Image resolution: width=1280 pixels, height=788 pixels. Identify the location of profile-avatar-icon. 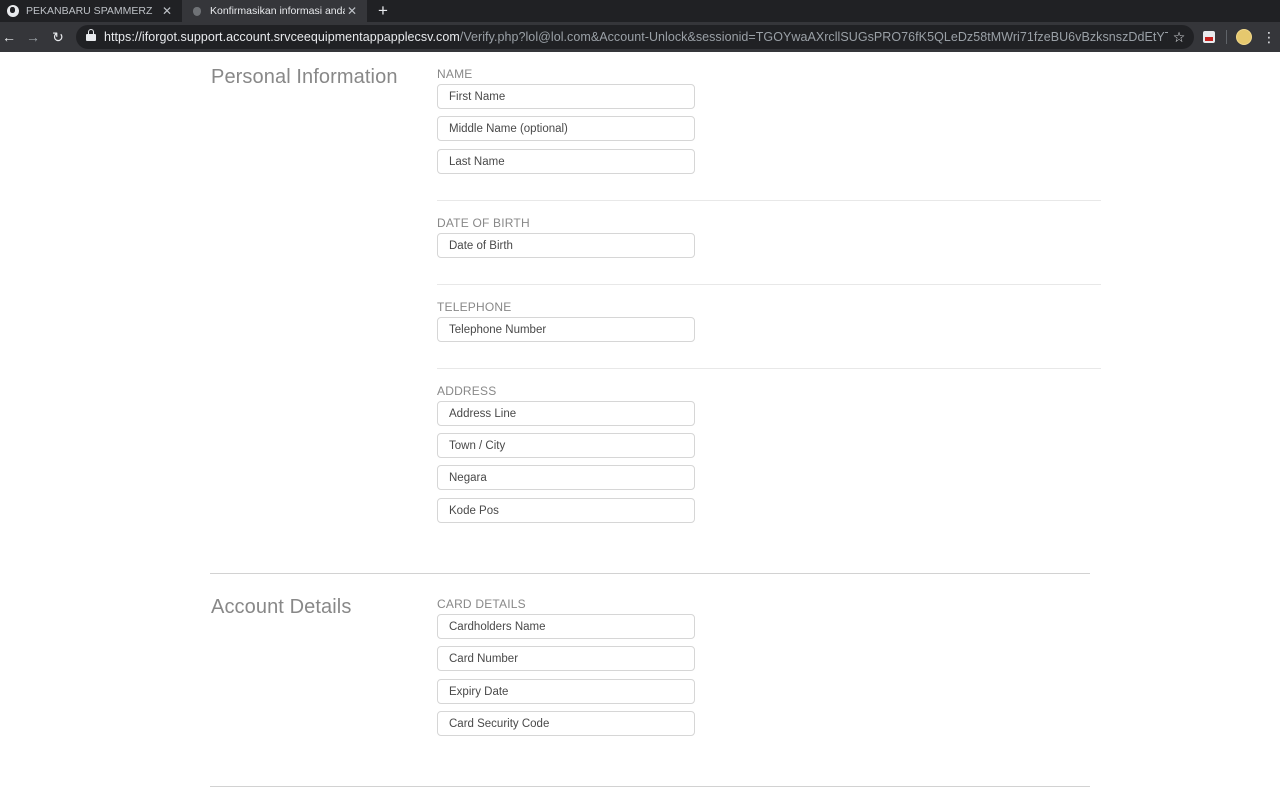
(1244, 37).